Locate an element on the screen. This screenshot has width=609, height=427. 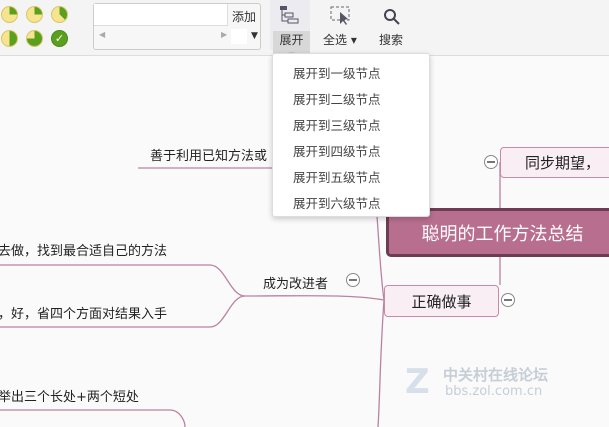
node-find-method: 去做，找到最合适自己的方法 is located at coordinates (83, 249).